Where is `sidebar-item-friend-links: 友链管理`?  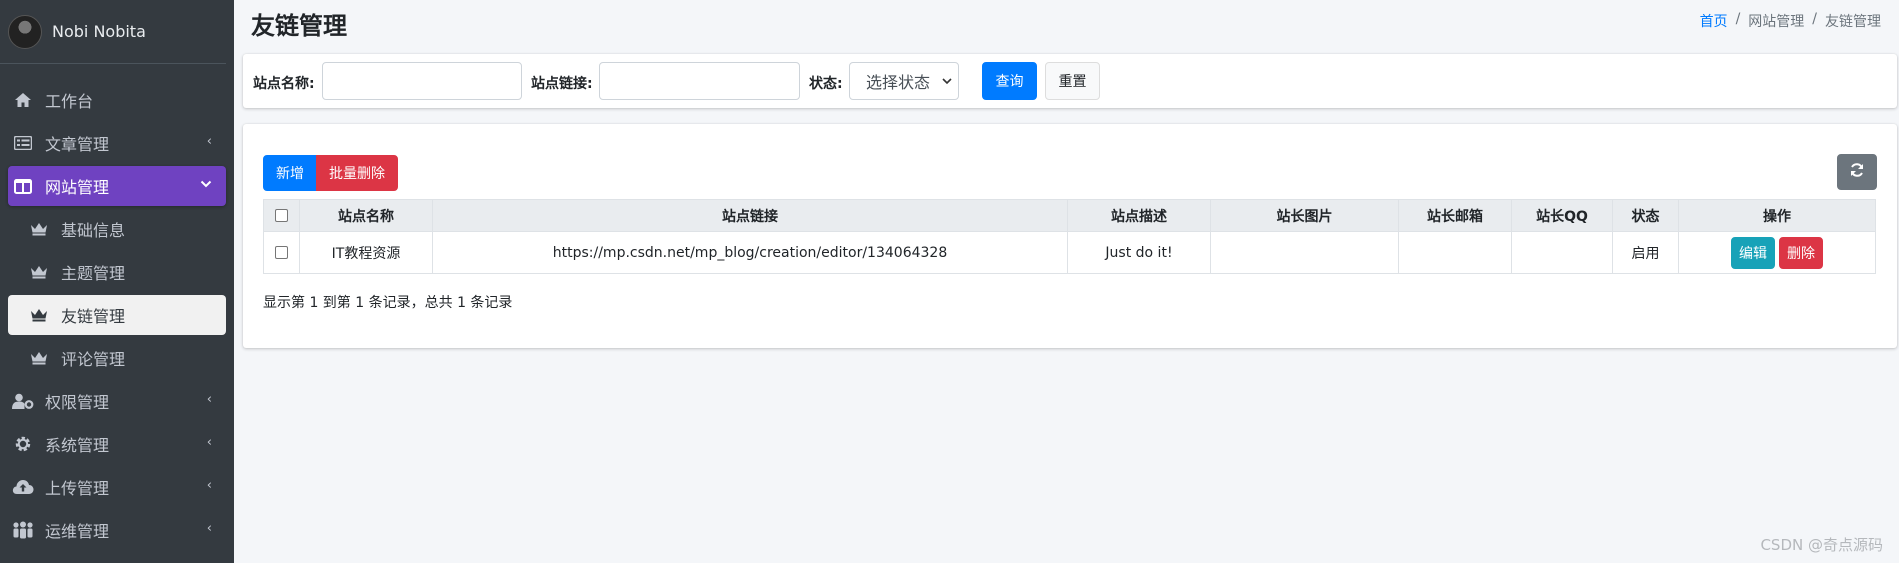 sidebar-item-friend-links: 友链管理 is located at coordinates (117, 315).